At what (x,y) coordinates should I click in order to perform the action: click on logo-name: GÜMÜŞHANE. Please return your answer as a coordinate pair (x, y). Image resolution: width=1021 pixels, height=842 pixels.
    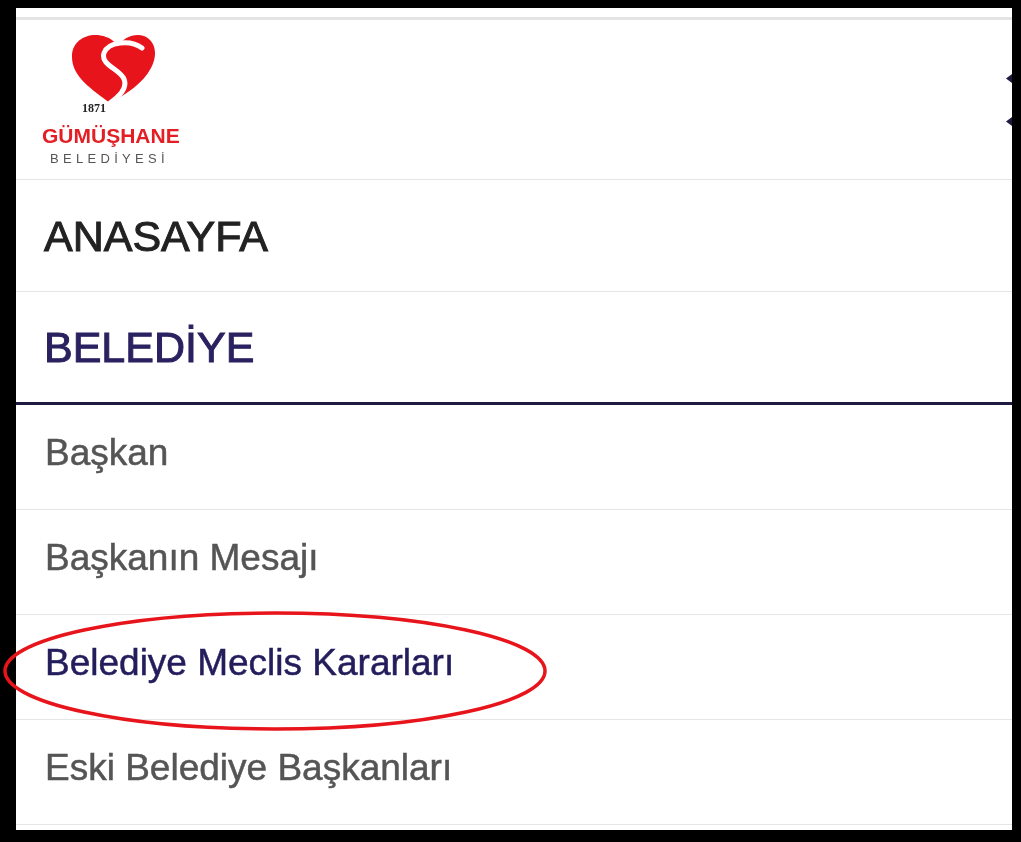
    Looking at the image, I should click on (111, 136).